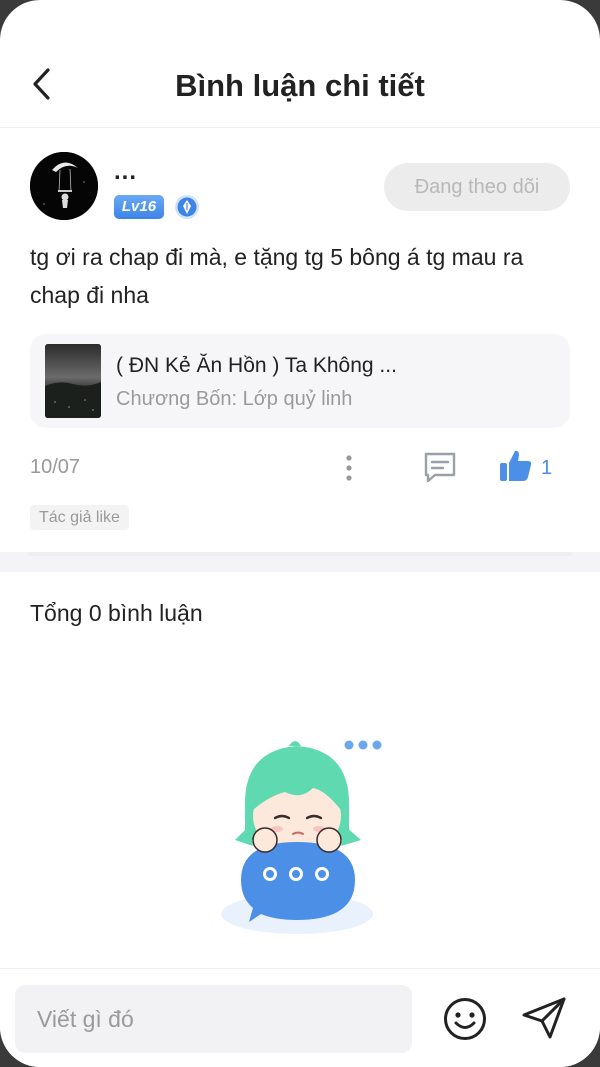 The width and height of the screenshot is (600, 1067). I want to click on author-like-tag: Tác giả like, so click(79, 517).